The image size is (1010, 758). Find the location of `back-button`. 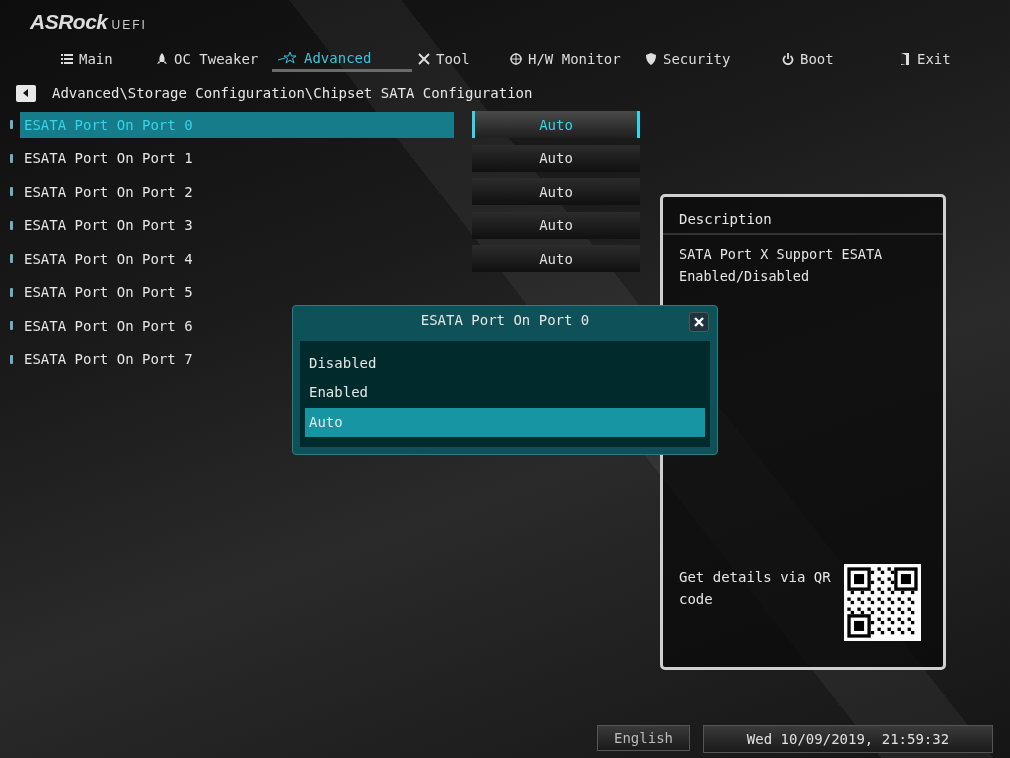

back-button is located at coordinates (26, 93).